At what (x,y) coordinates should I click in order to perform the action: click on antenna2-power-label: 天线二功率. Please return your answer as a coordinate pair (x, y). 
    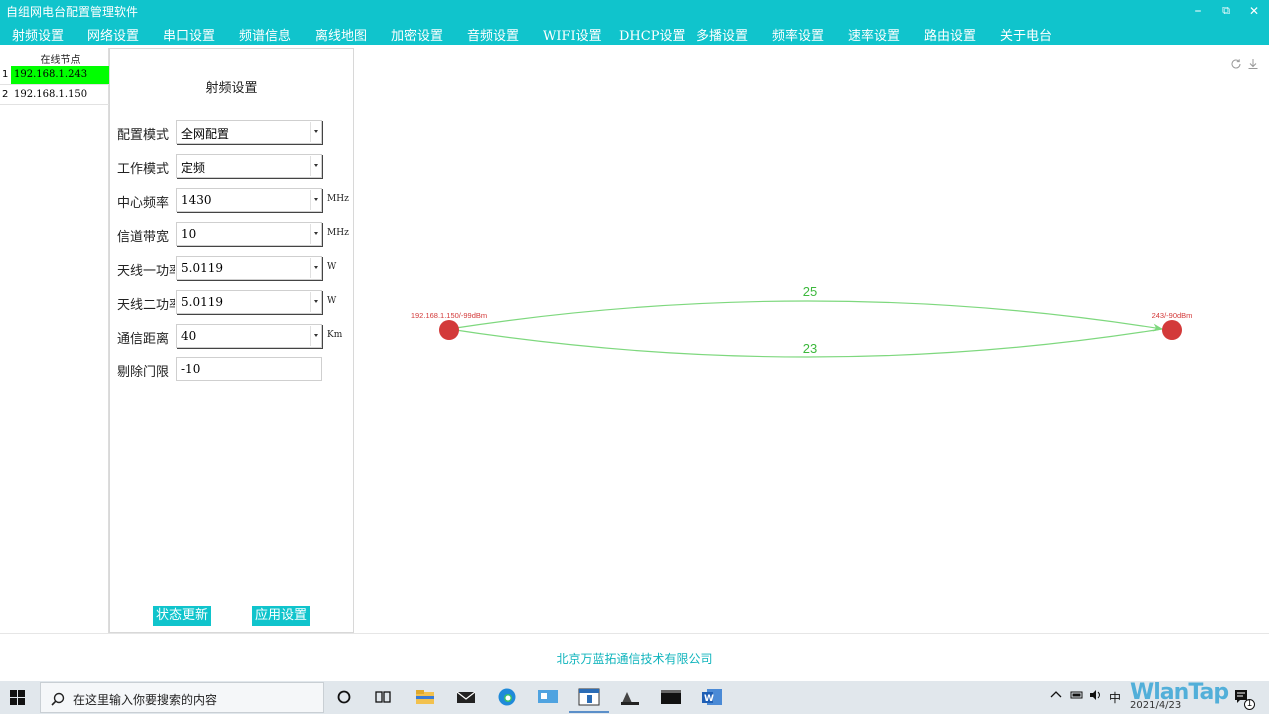
    Looking at the image, I should click on (146, 305).